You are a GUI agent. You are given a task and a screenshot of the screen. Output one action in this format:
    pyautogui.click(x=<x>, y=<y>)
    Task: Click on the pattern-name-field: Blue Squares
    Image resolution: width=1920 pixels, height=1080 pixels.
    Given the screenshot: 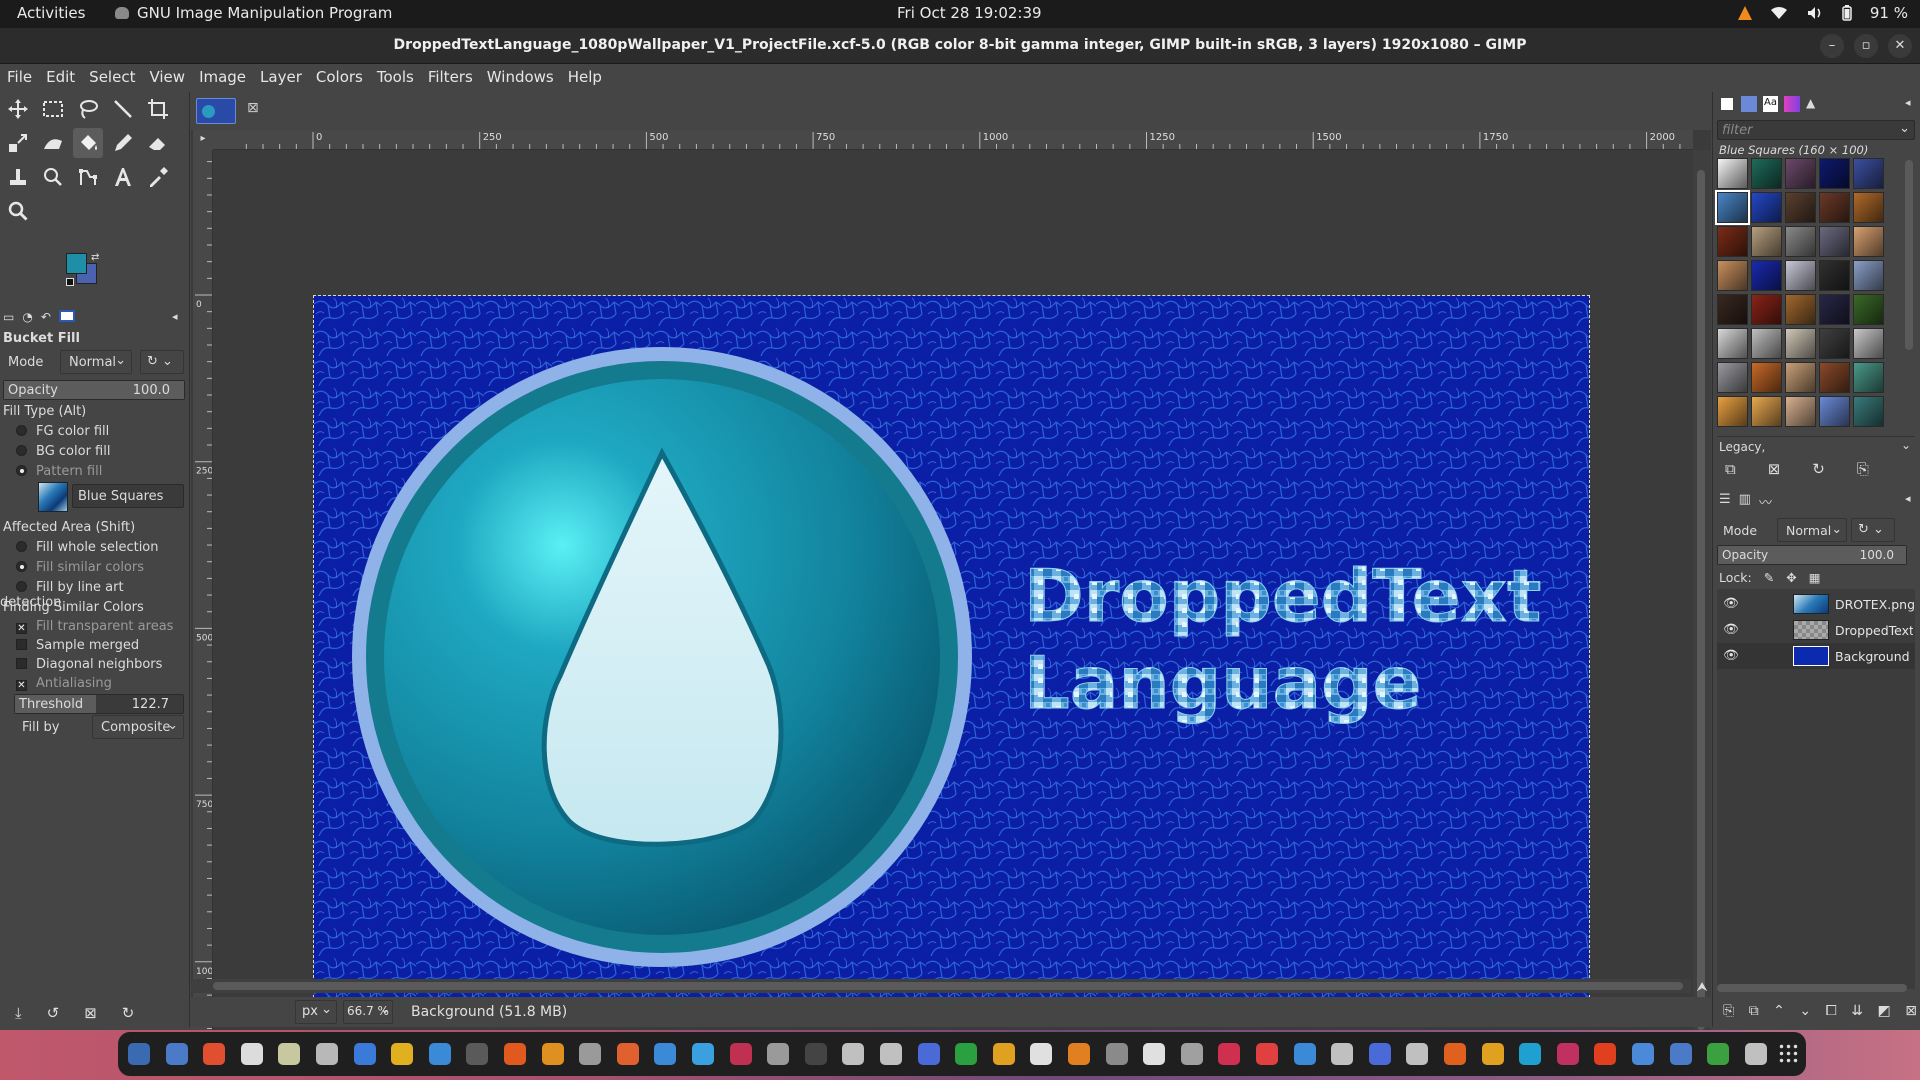 What is the action you would take?
    pyautogui.click(x=128, y=496)
    